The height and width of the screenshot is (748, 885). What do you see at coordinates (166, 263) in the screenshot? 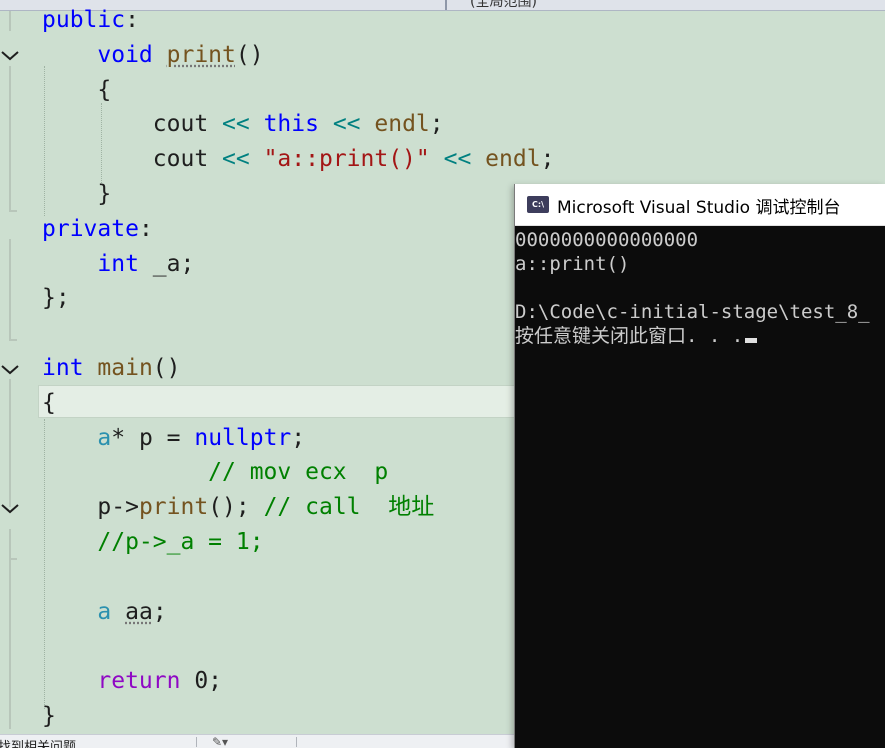
I see `code-token: _a;` at bounding box center [166, 263].